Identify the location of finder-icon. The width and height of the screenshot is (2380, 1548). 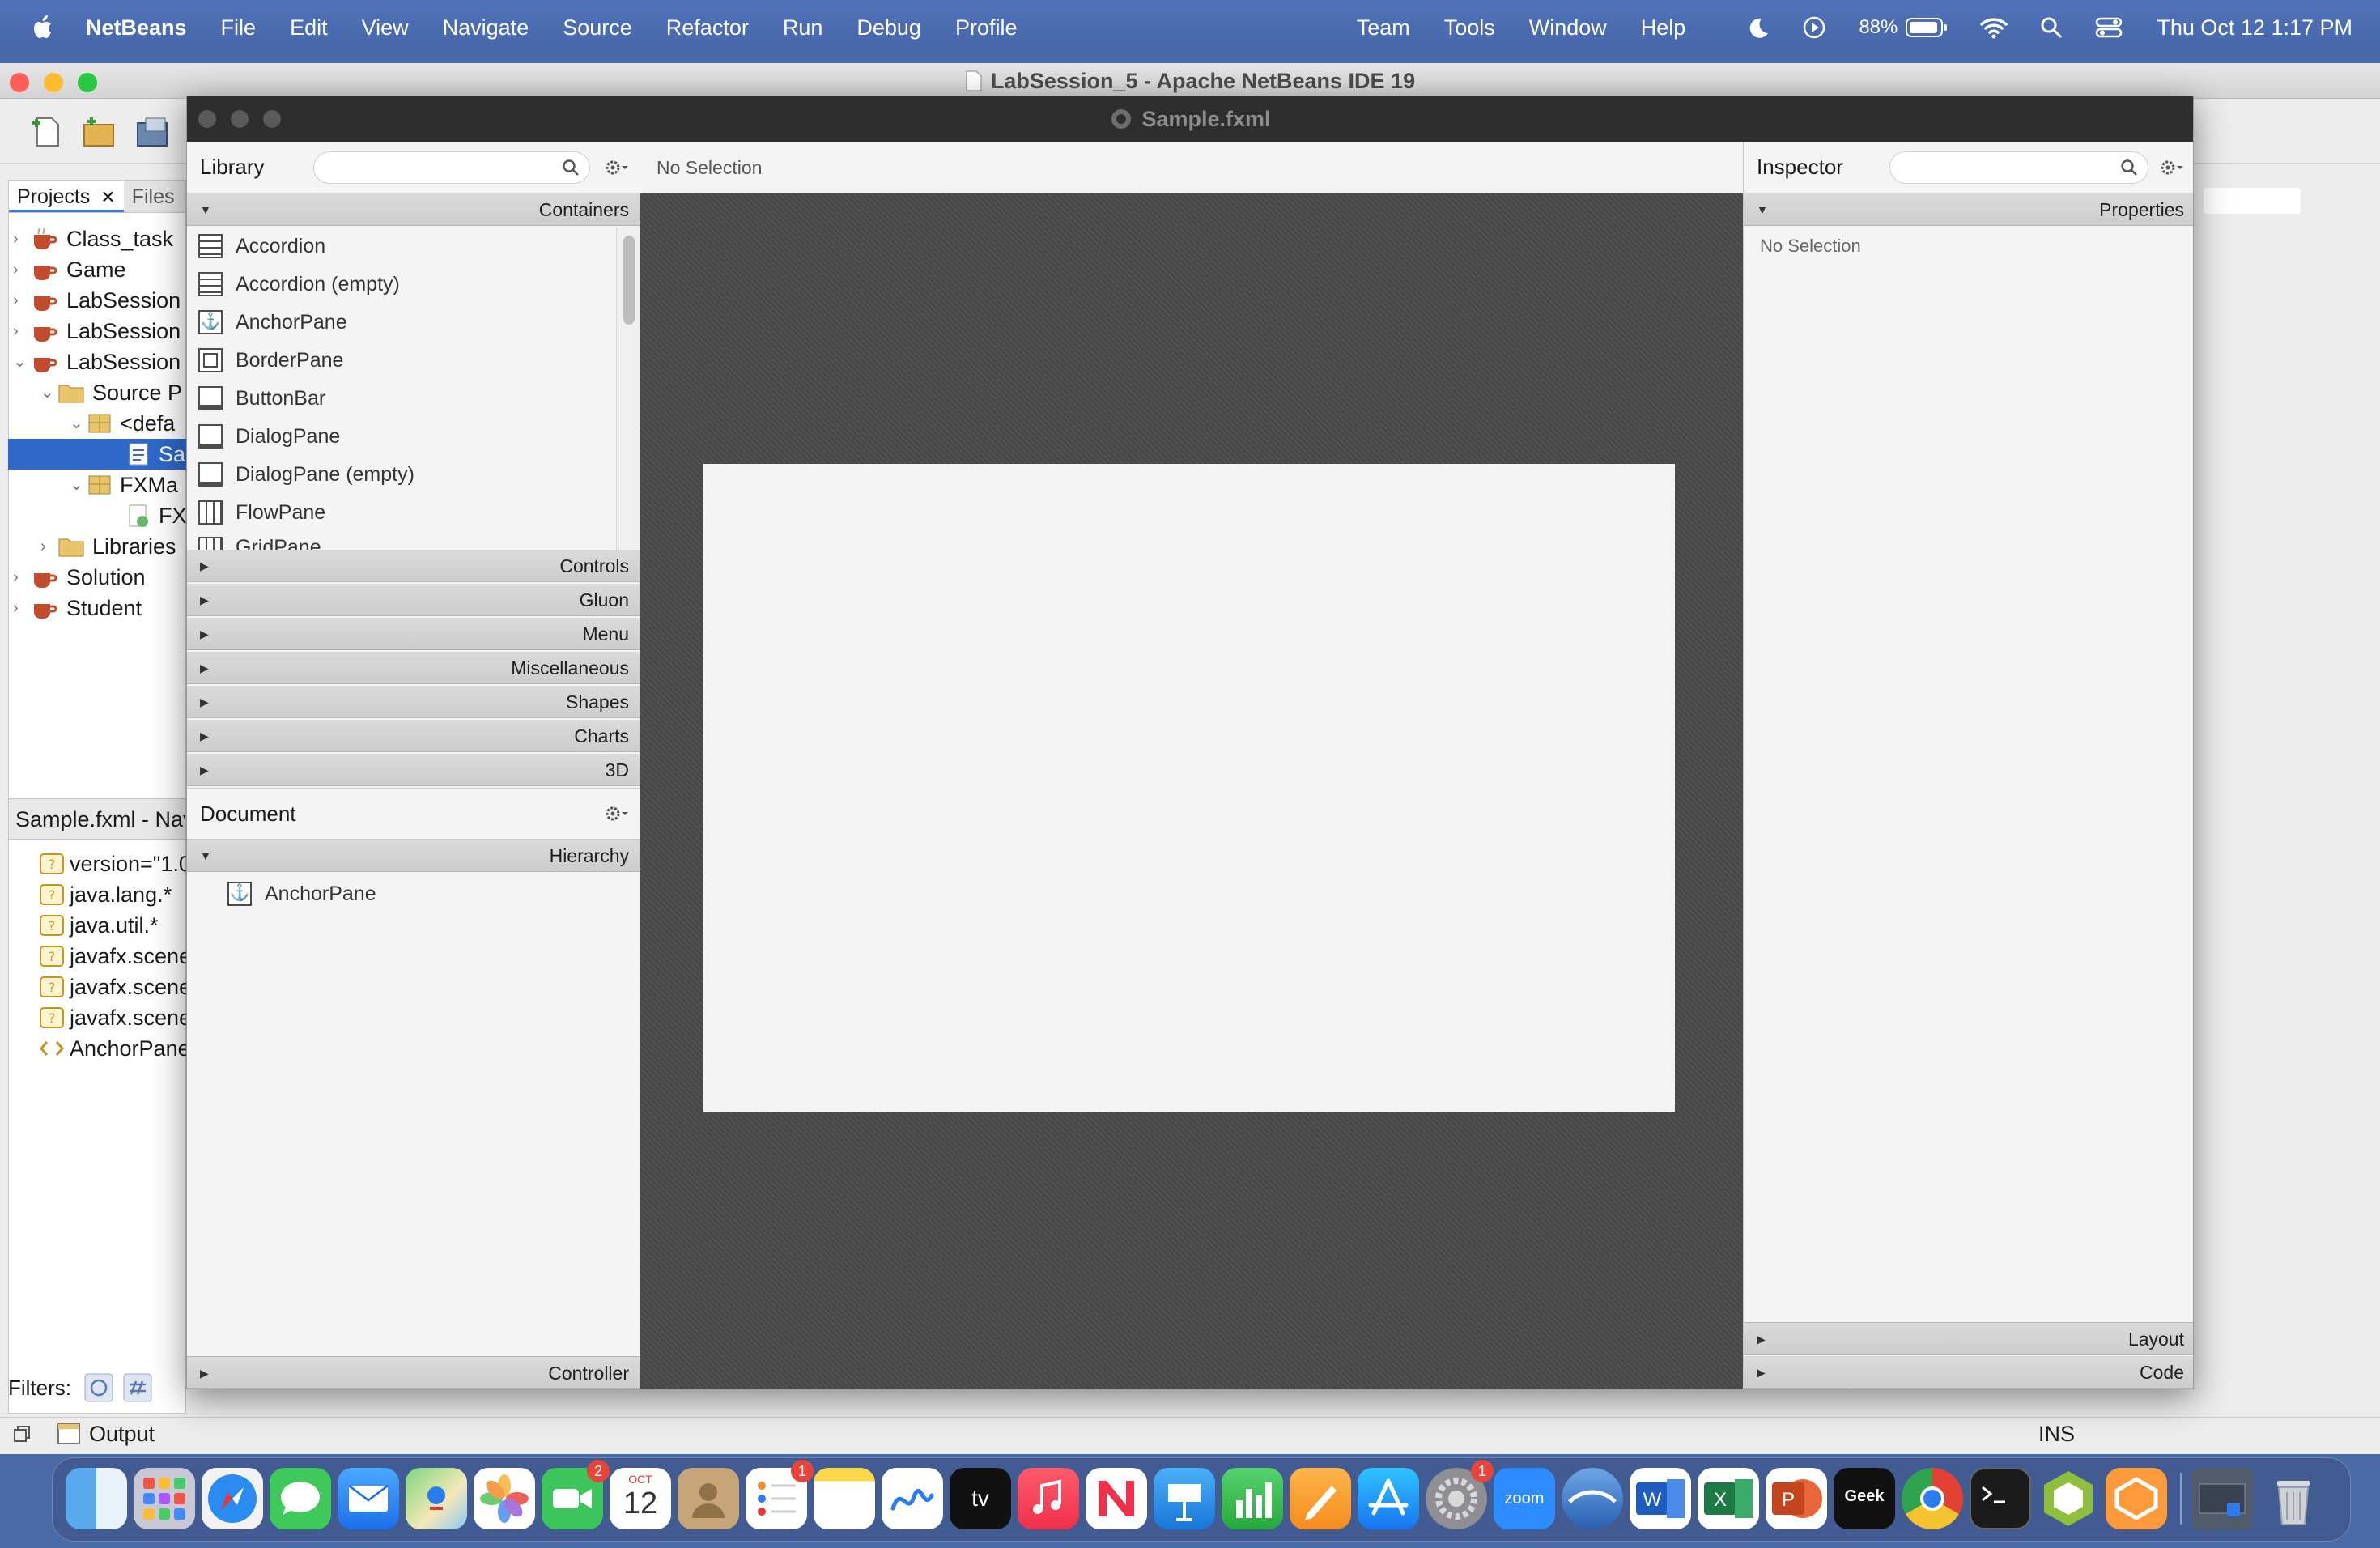
(97, 1498).